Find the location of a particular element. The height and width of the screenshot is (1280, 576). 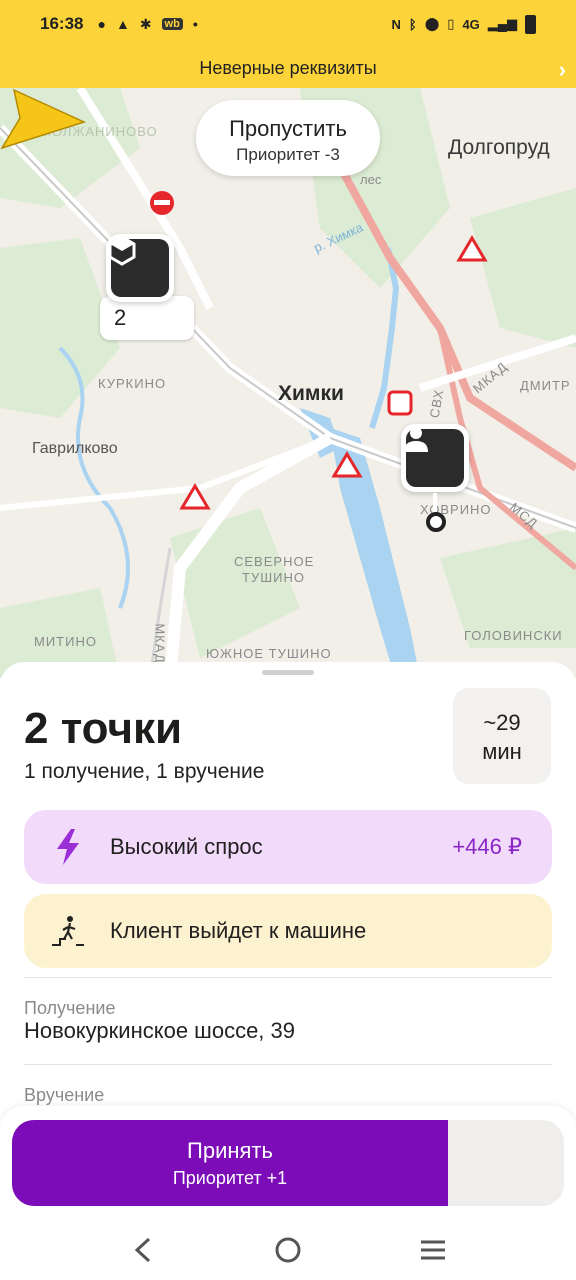

client-comes-out-label: Клиент выйдет к машине is located at coordinates (238, 930).